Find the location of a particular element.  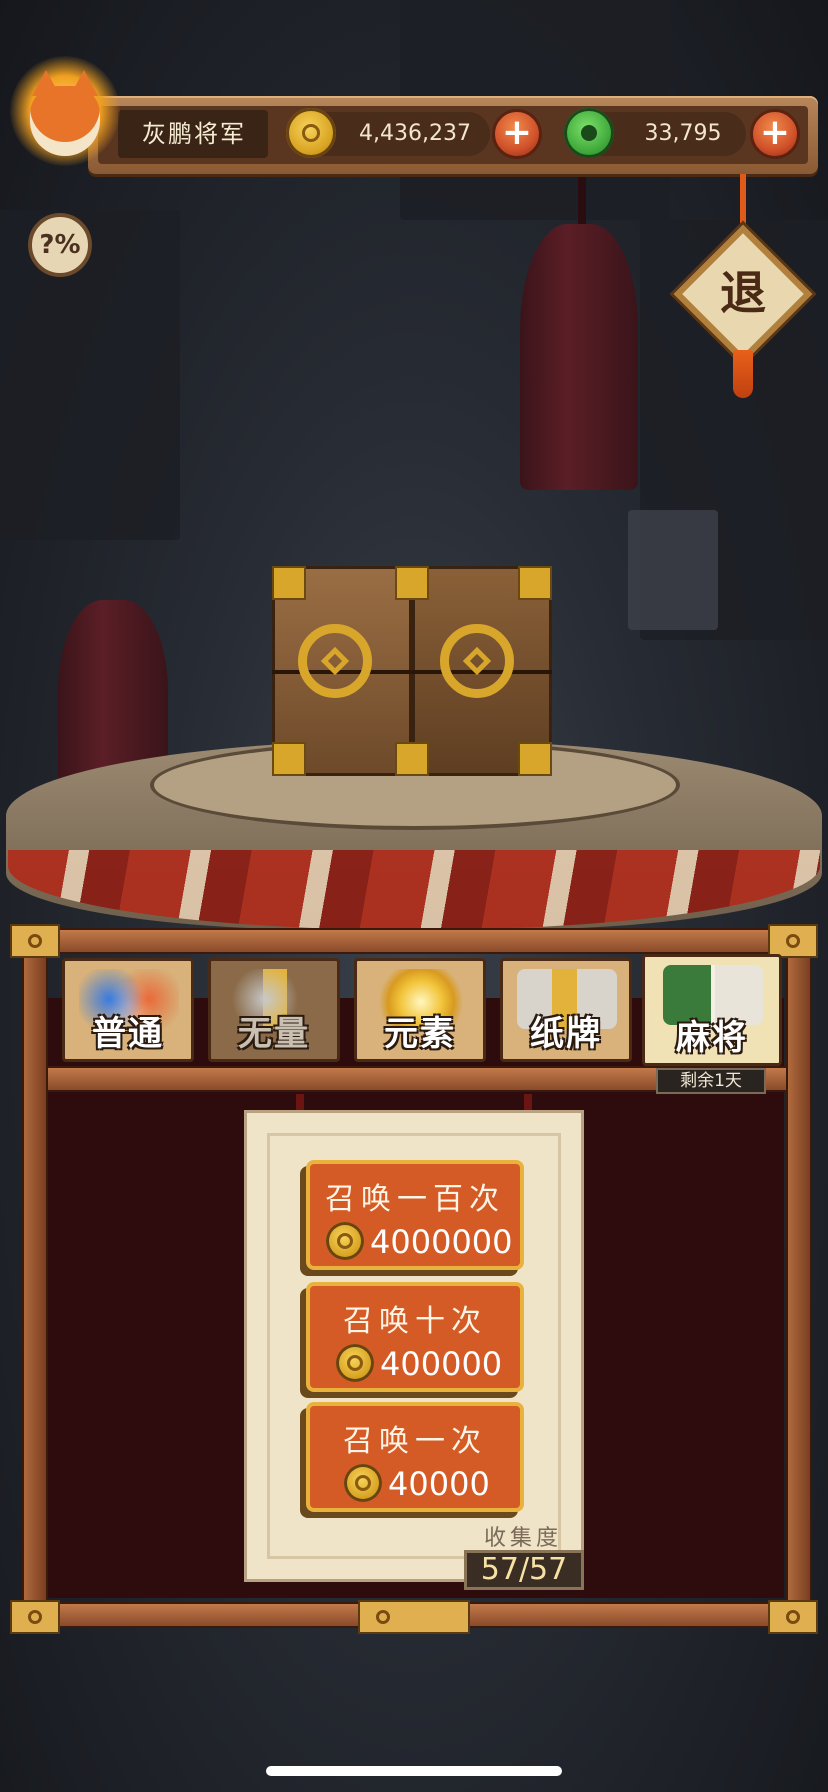

fox-mask-icon is located at coordinates (65, 113).